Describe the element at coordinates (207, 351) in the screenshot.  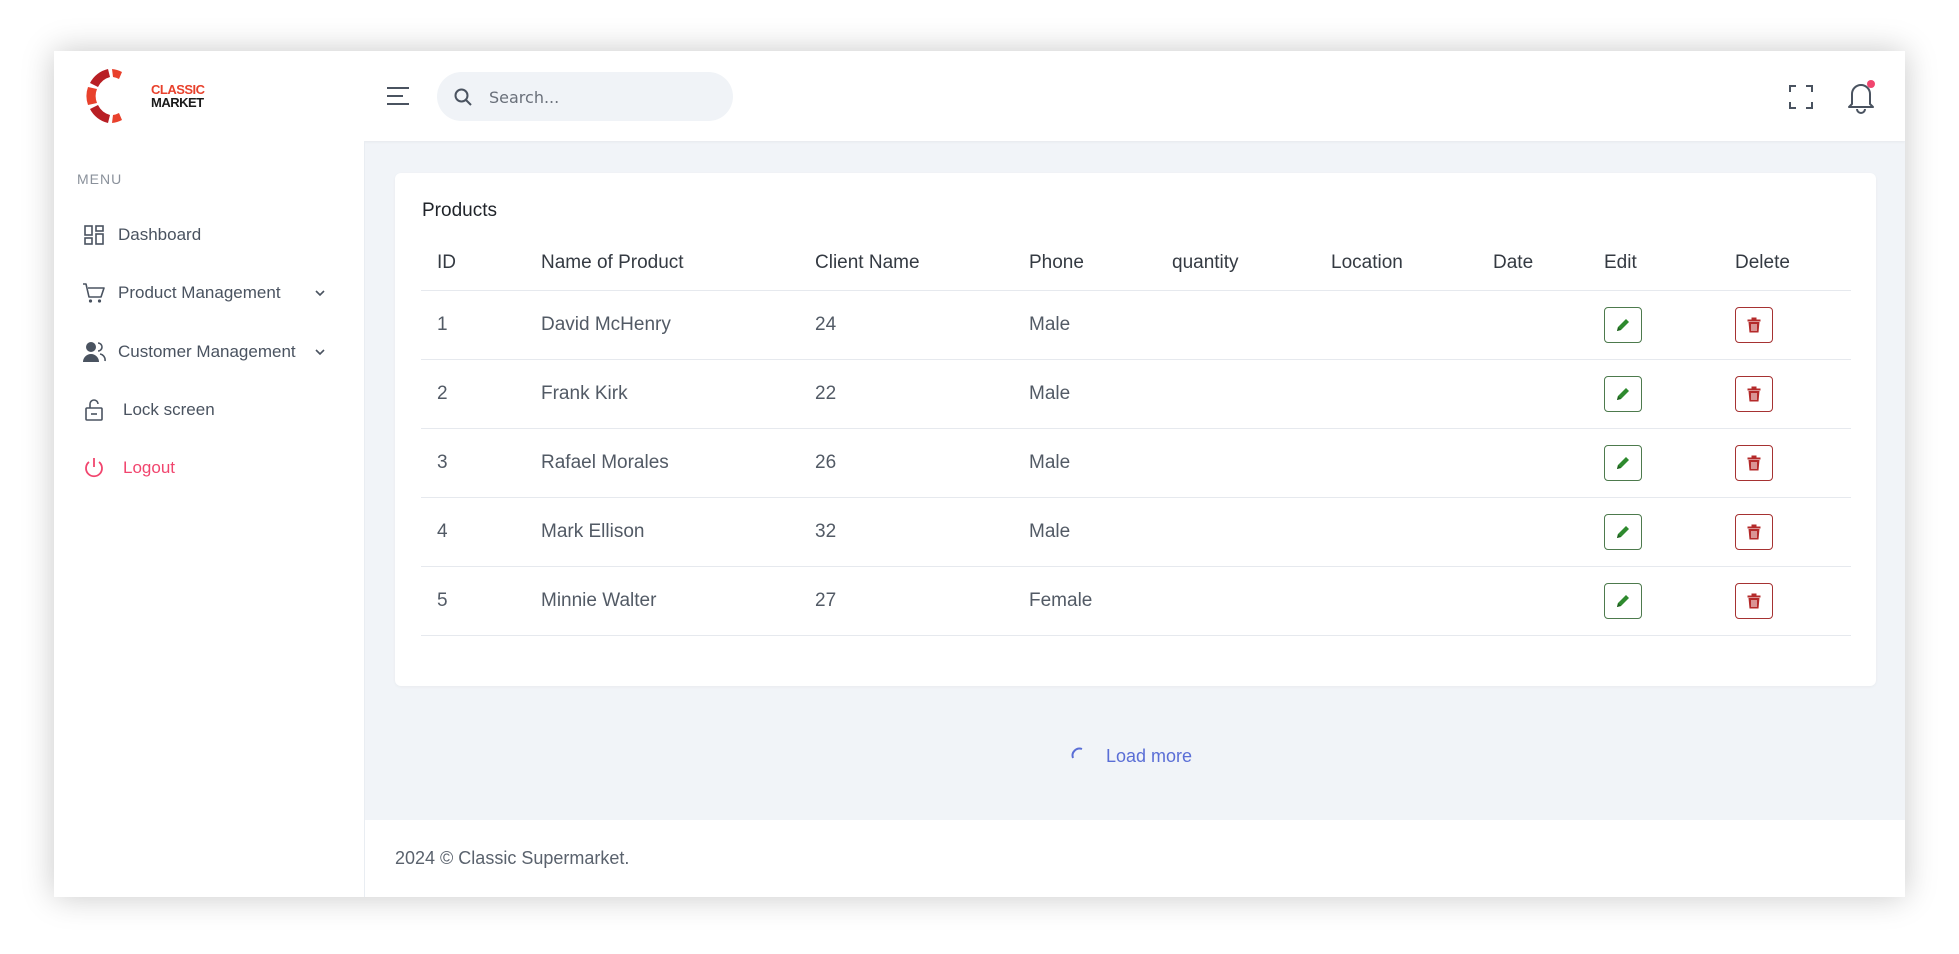
I see `sidebar-item-label: Customer Management` at that location.